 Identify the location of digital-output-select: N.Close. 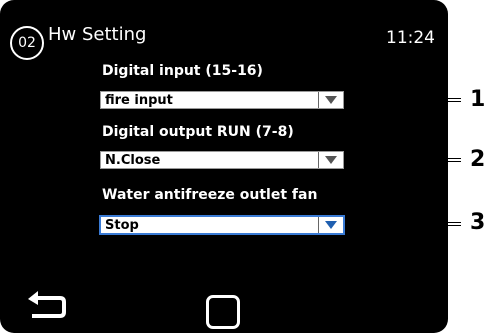
(222, 160).